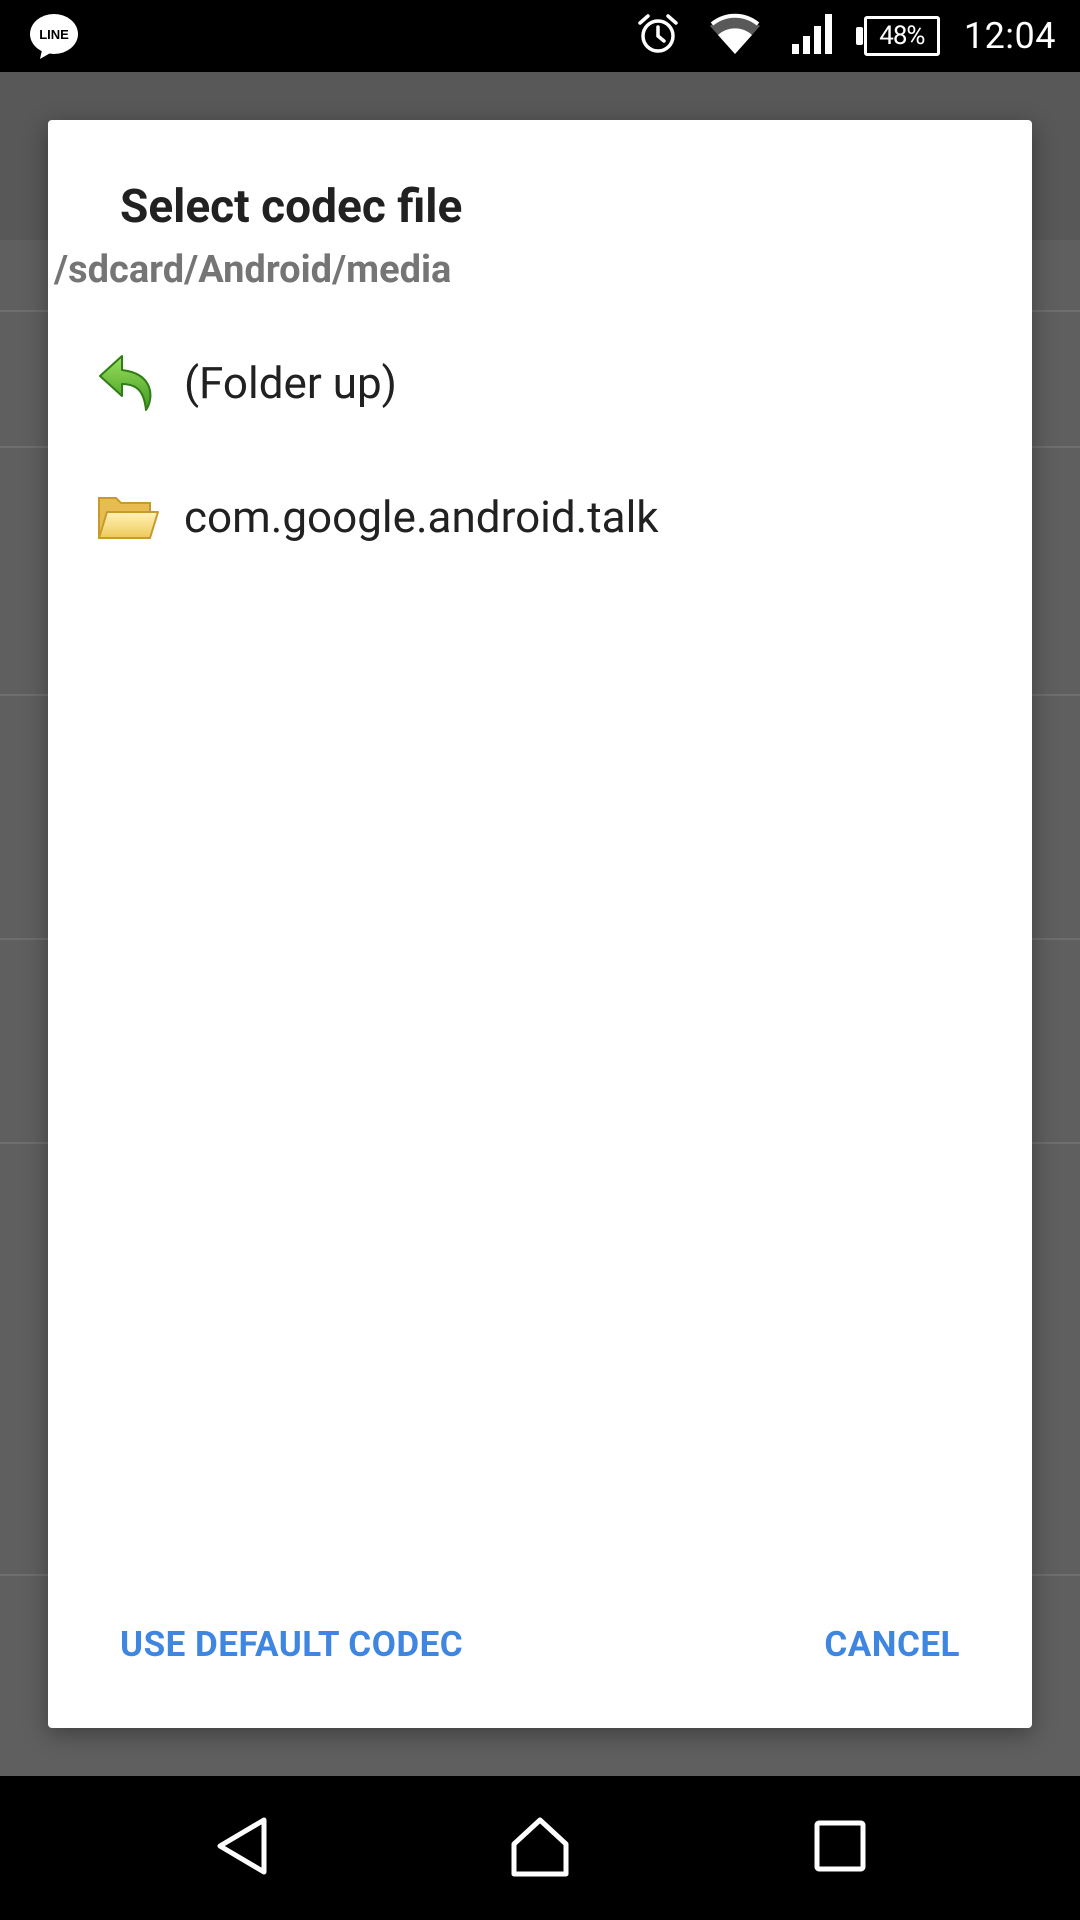 Image resolution: width=1080 pixels, height=1920 pixels. Describe the element at coordinates (902, 36) in the screenshot. I see `battery-percent: 48%` at that location.